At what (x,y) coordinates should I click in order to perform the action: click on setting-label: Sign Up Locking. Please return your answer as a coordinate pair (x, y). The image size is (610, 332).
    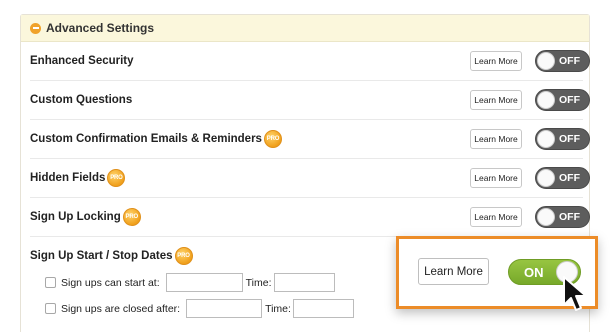
    Looking at the image, I should click on (75, 217).